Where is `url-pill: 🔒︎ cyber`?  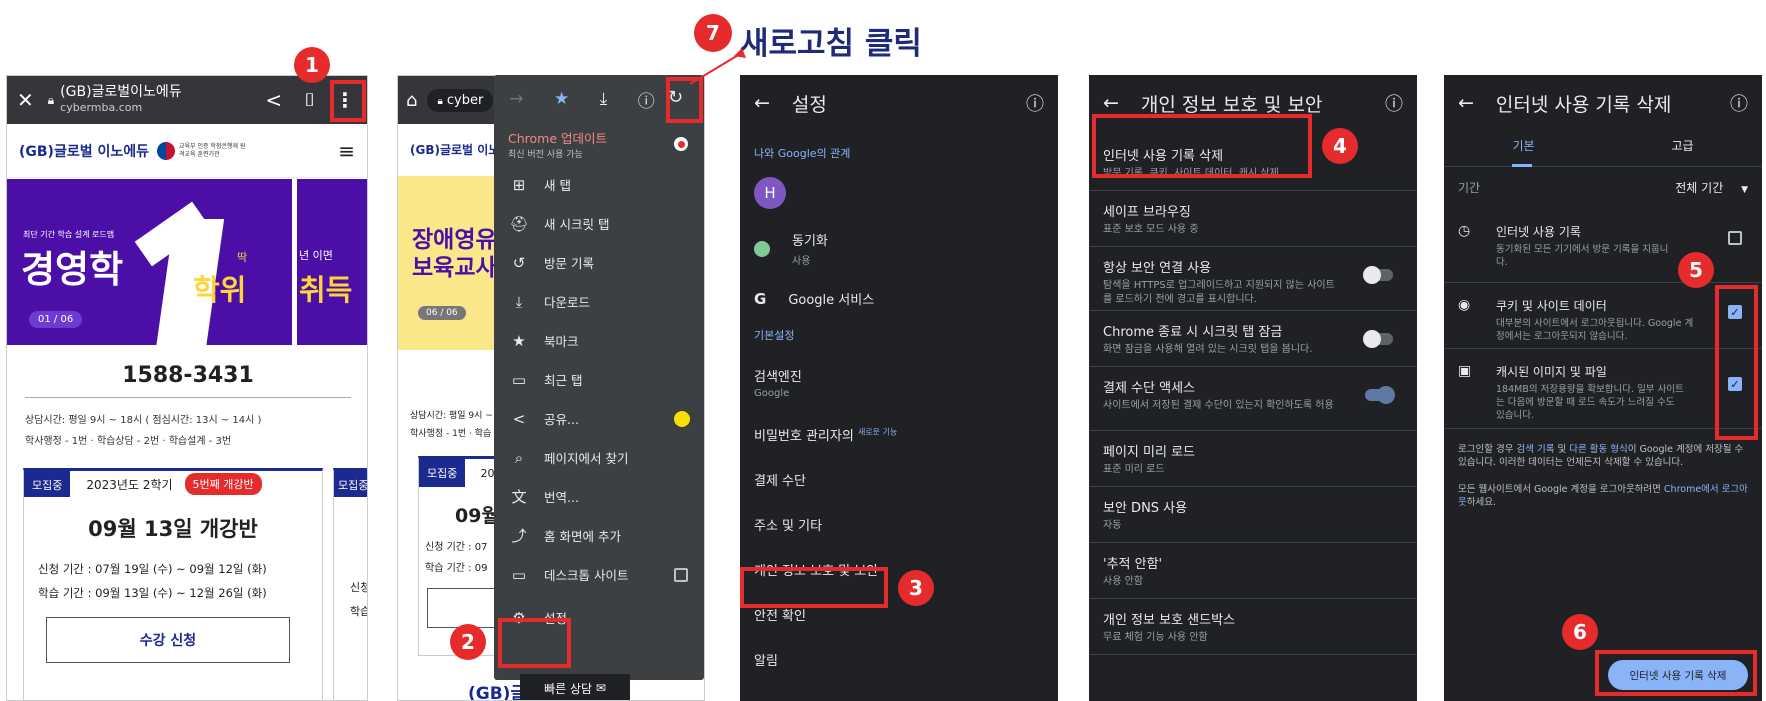 url-pill: 🔒︎ cyber is located at coordinates (460, 100).